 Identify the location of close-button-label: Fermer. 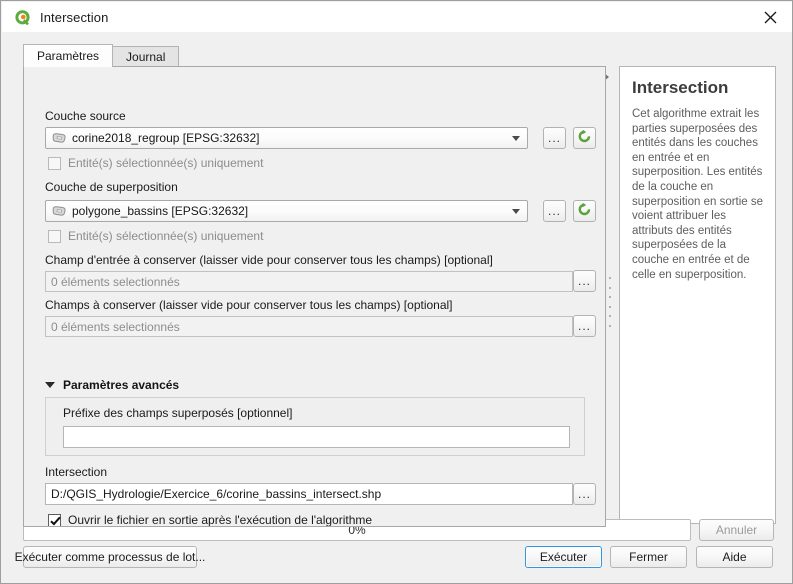
(648, 557).